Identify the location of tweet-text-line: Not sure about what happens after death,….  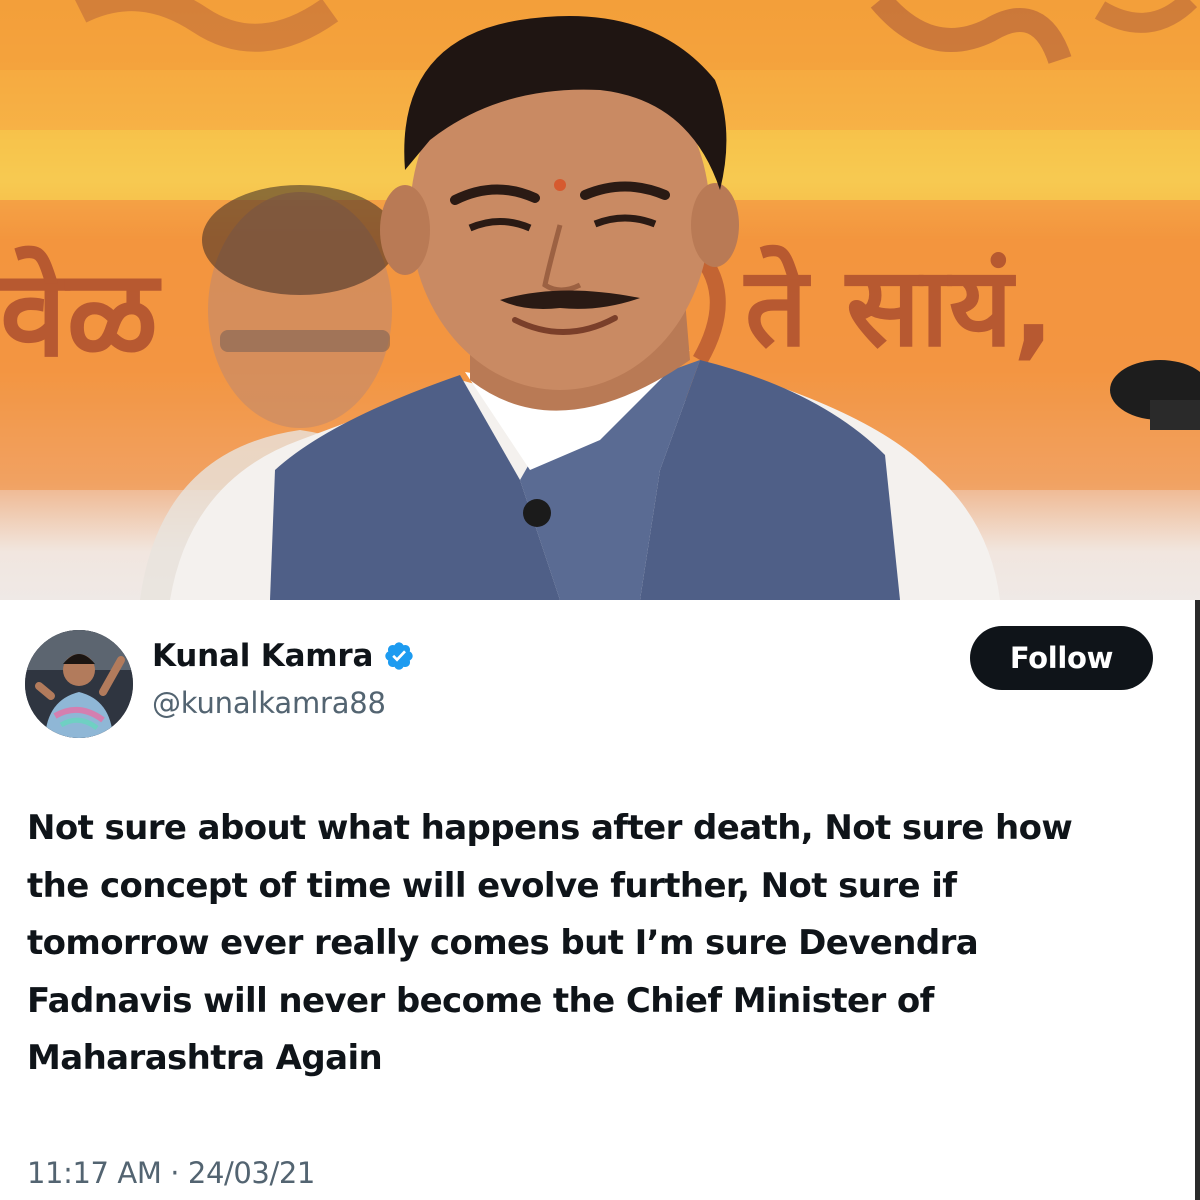
(550, 828).